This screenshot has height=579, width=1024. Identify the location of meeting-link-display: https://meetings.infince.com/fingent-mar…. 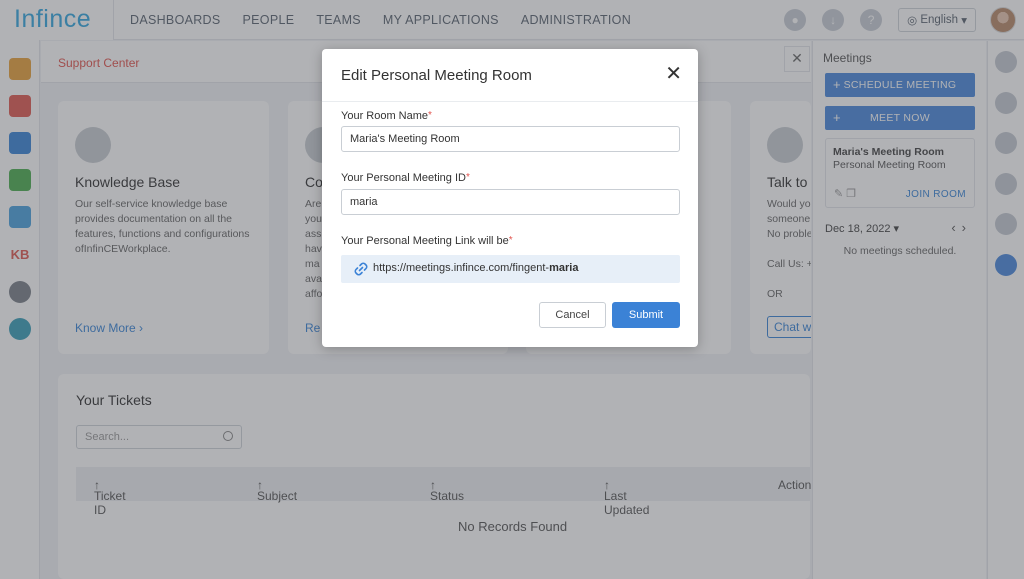
(510, 269).